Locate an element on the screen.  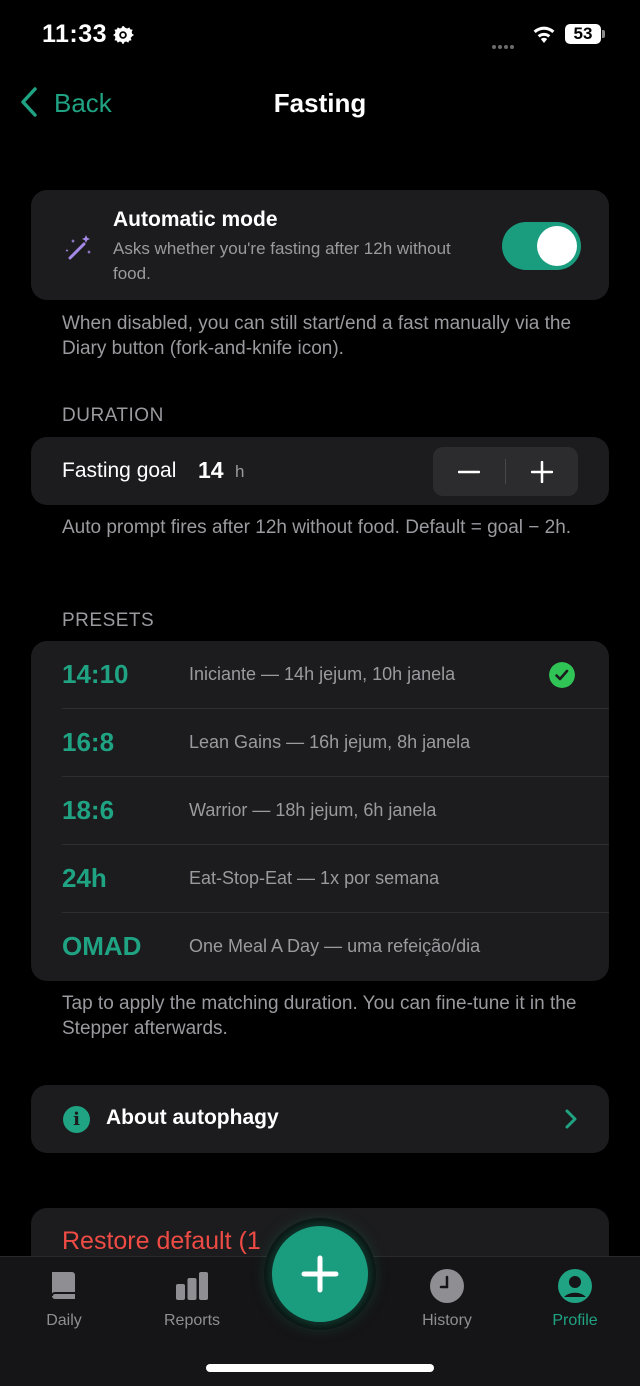
battery-nub is located at coordinates (603, 34).